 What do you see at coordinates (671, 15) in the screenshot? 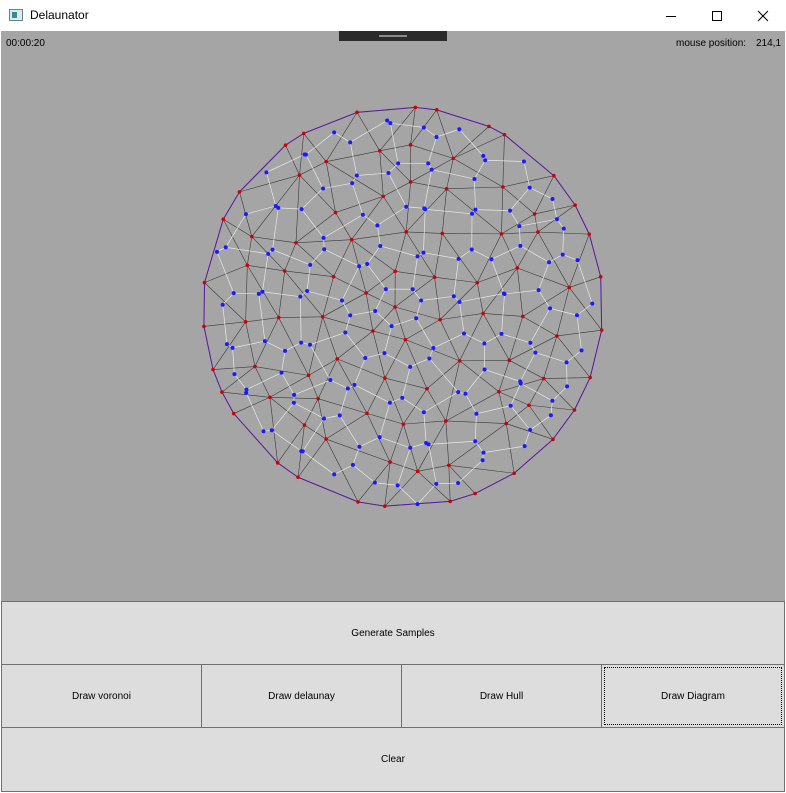
I see `minimize-button` at bounding box center [671, 15].